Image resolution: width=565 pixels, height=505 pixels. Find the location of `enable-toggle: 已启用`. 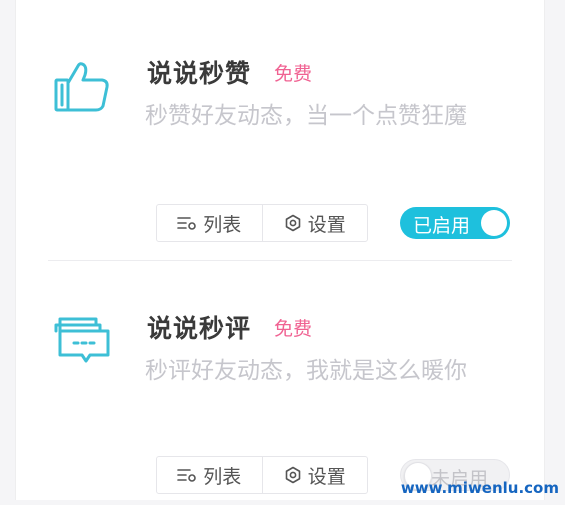

enable-toggle: 已启用 is located at coordinates (455, 223).